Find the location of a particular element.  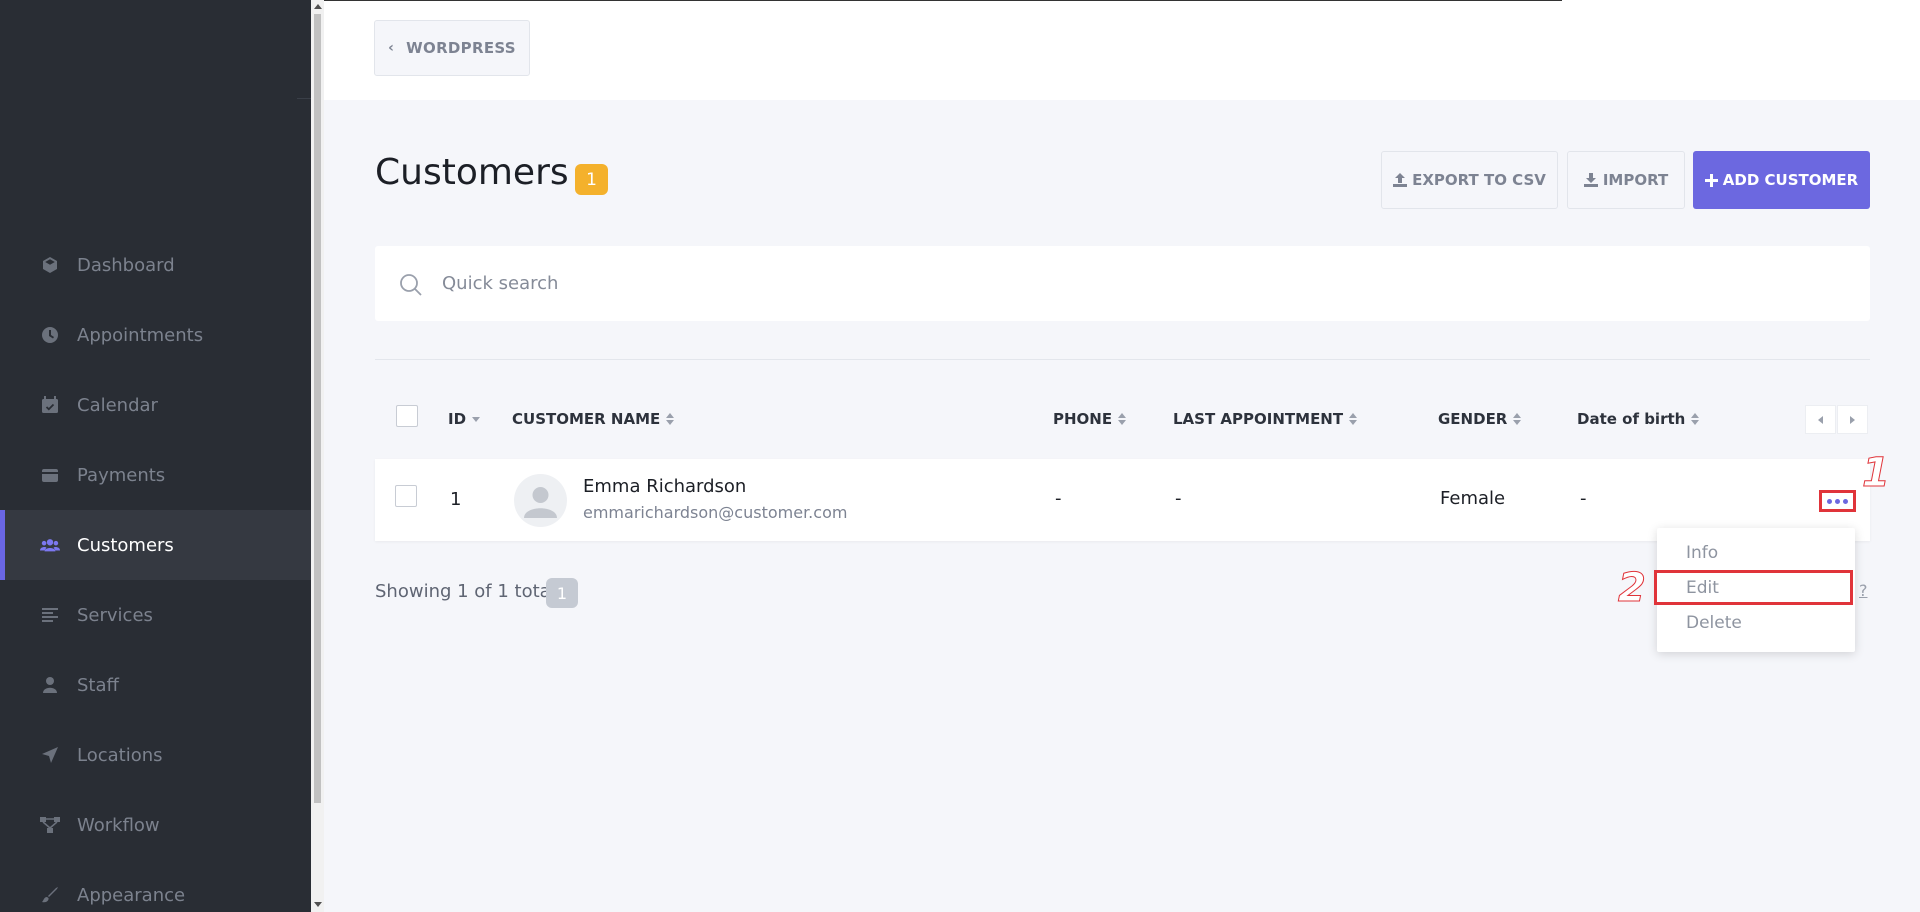

export-csv-button: EXPORT TO CSV is located at coordinates (1469, 180).